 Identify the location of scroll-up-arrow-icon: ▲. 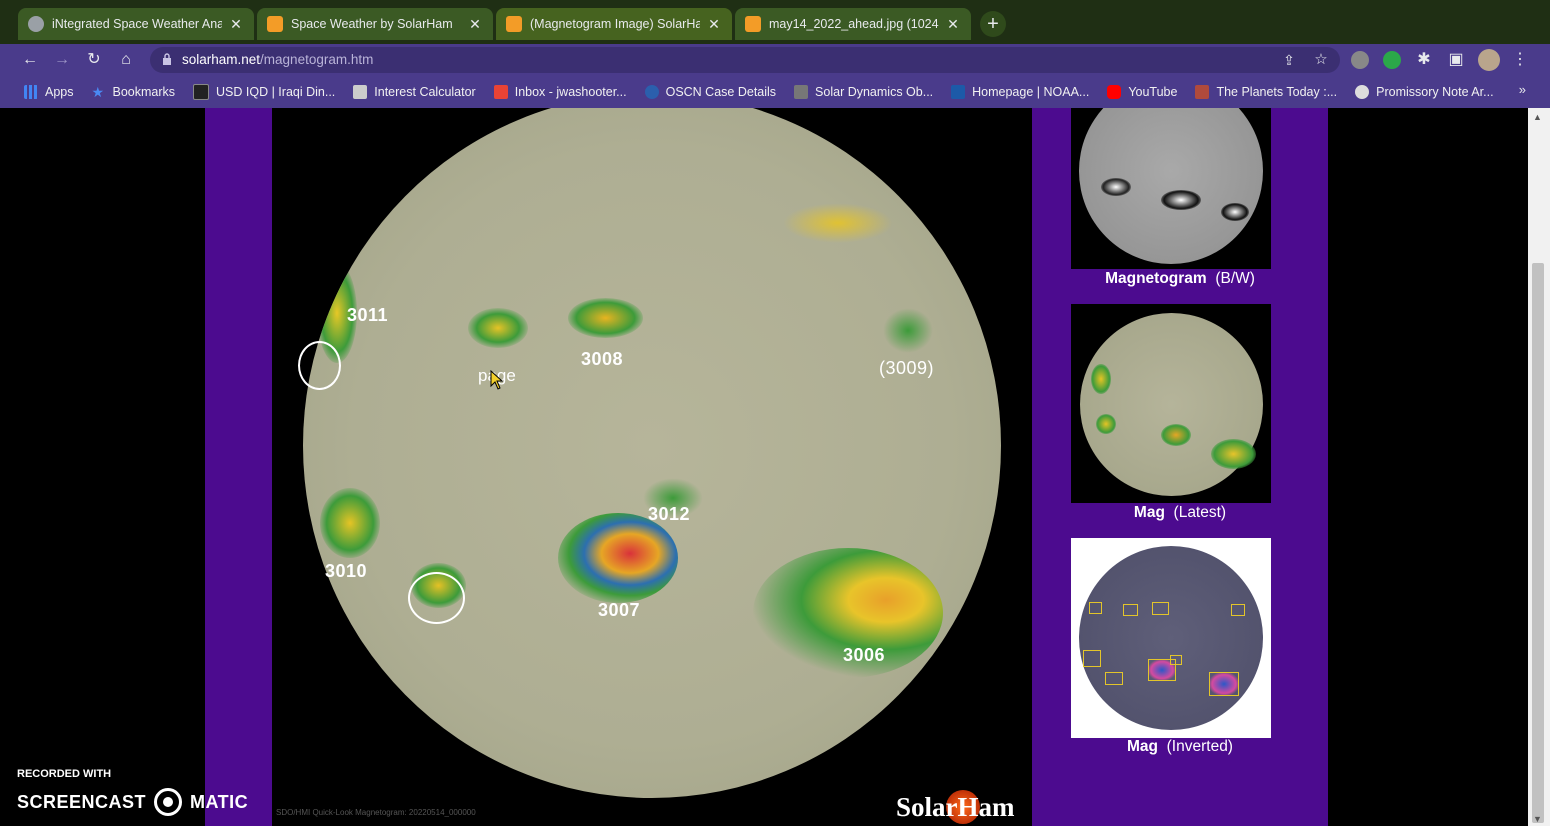
(1537, 117).